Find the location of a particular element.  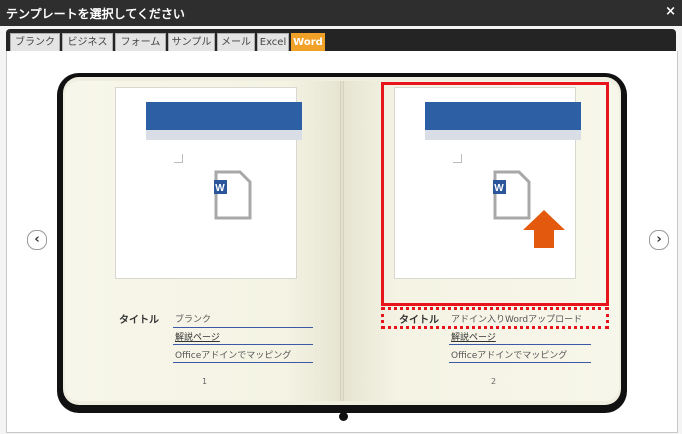

page-number: 1 is located at coordinates (205, 381).